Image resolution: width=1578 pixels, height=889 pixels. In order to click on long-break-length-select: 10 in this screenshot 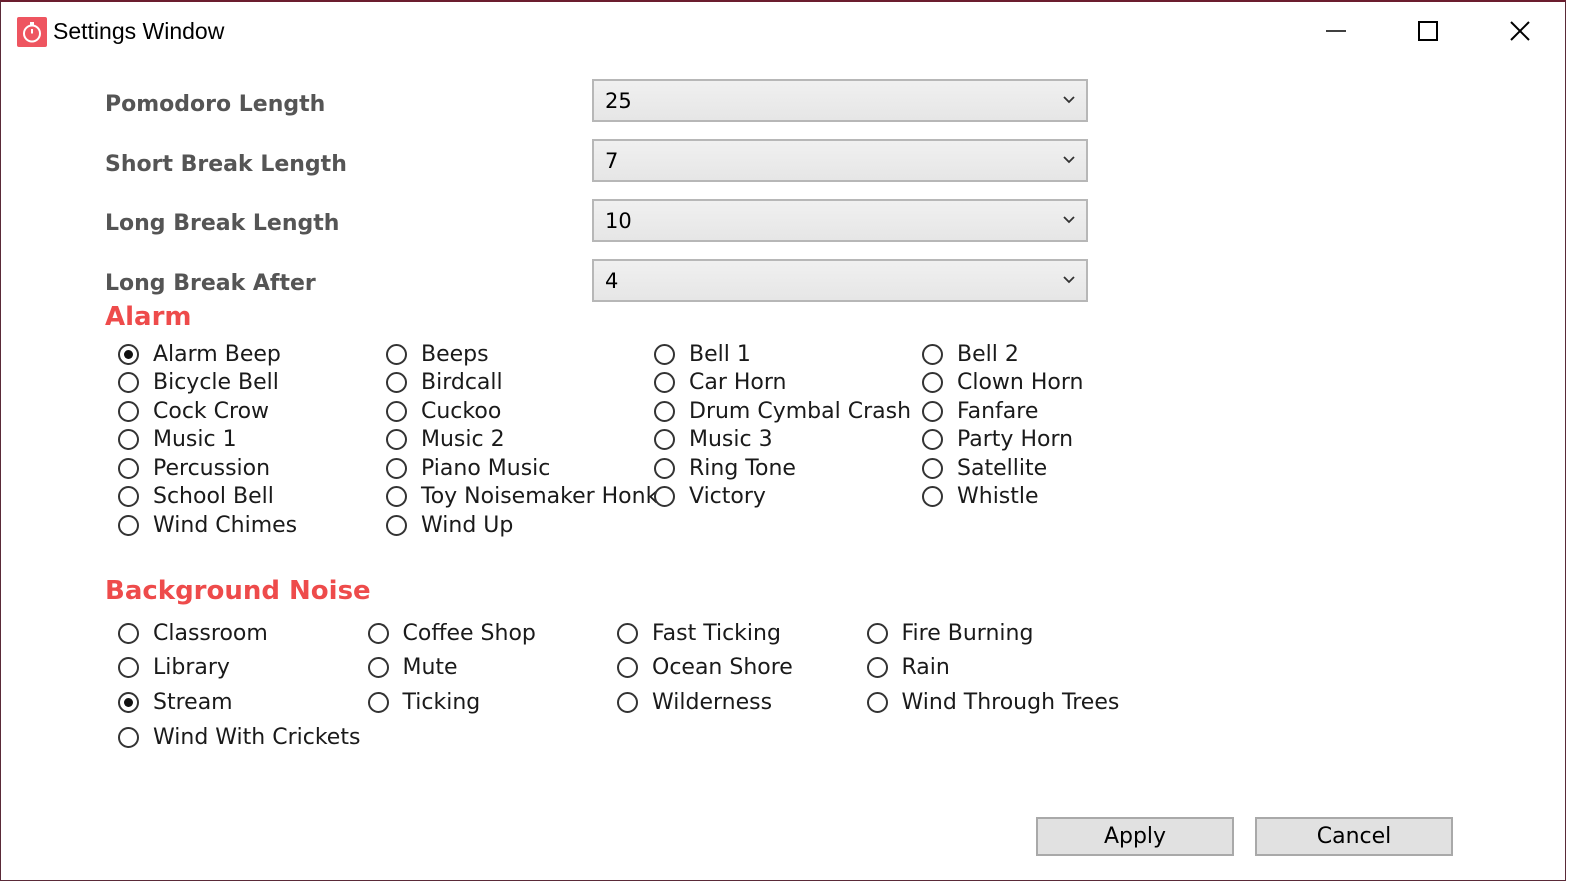, I will do `click(840, 220)`.